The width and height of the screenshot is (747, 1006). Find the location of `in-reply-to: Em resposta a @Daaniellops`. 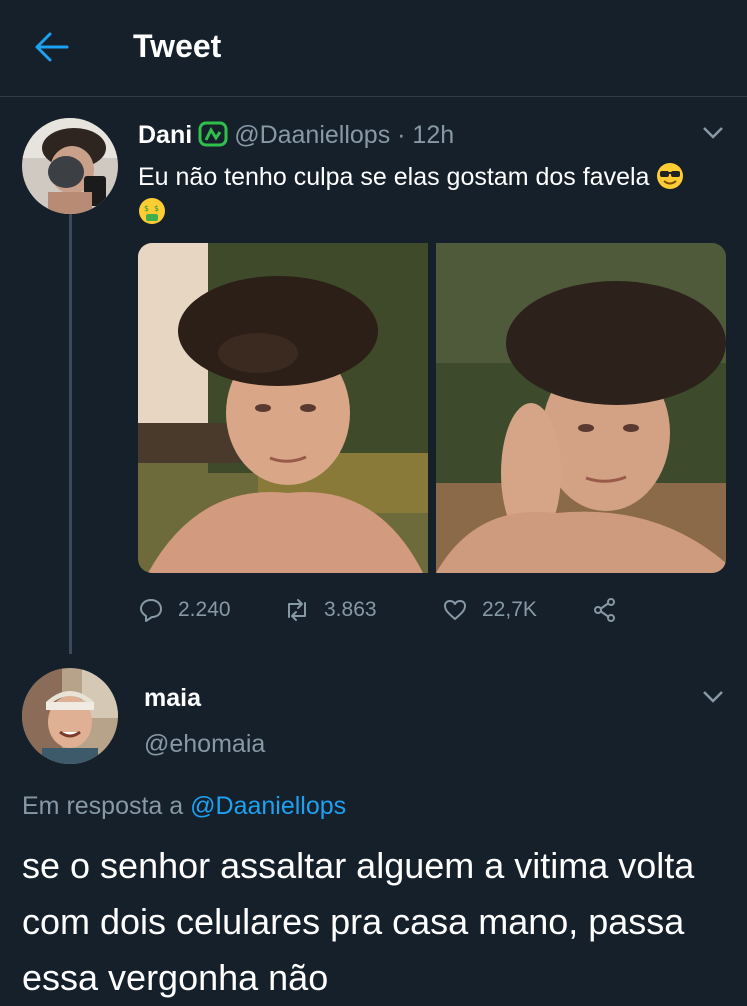

in-reply-to: Em resposta a @Daaniellops is located at coordinates (184, 806).